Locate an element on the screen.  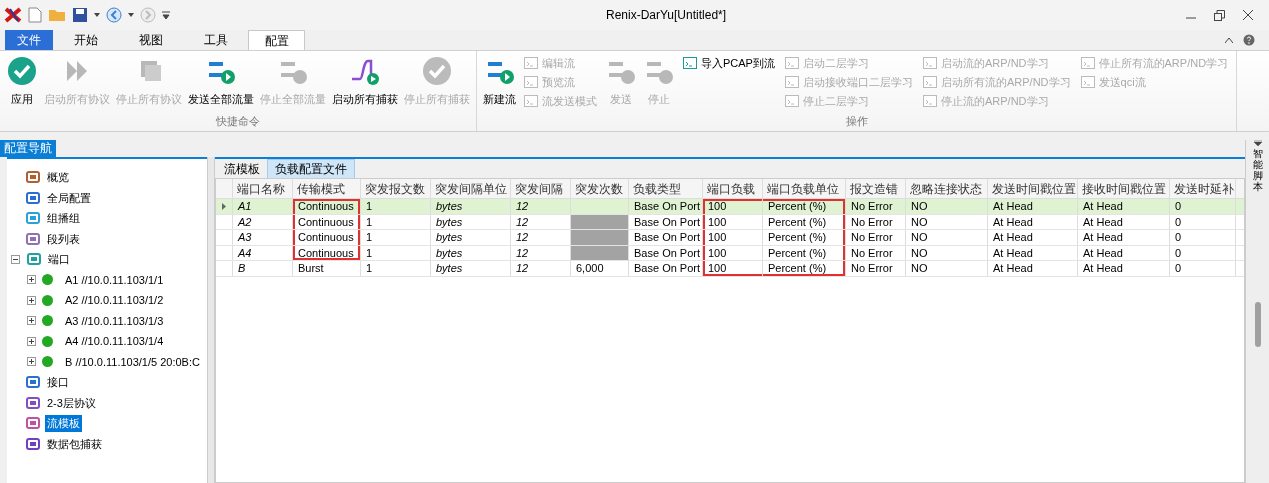
table-cell: Percent (%) is located at coordinates (804, 268).